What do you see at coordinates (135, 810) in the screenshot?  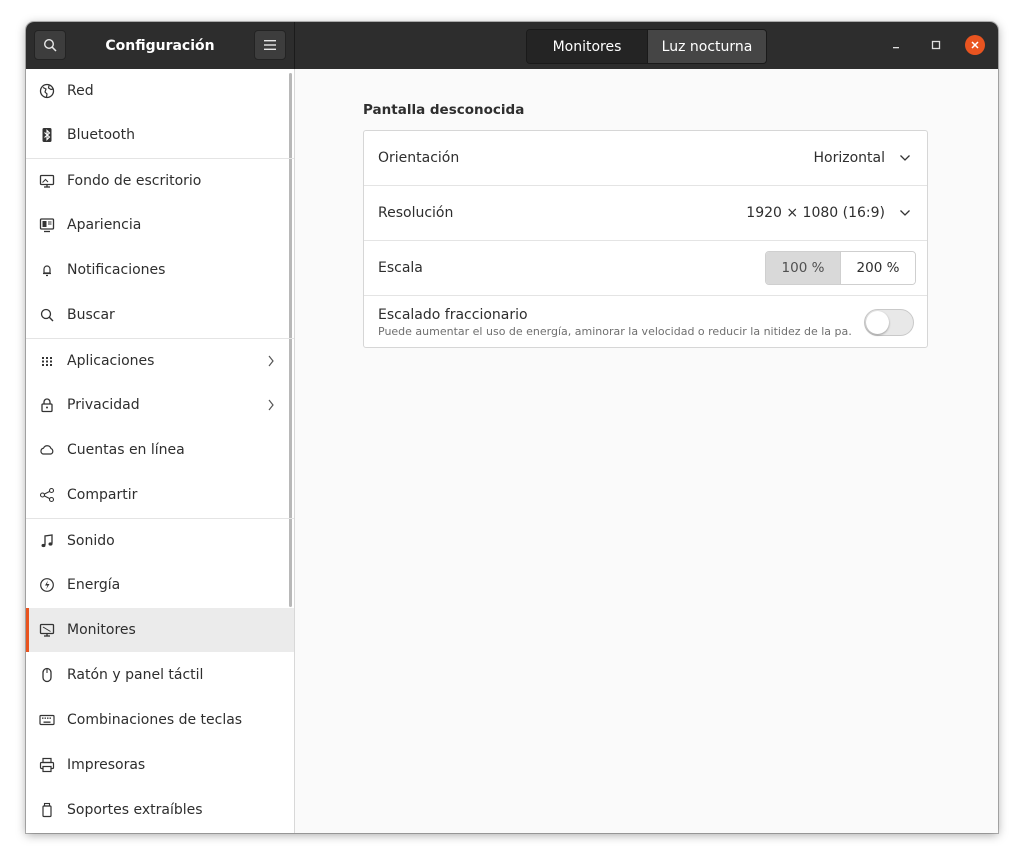 I see `sidebar-item-label: Soportes extraíbles` at bounding box center [135, 810].